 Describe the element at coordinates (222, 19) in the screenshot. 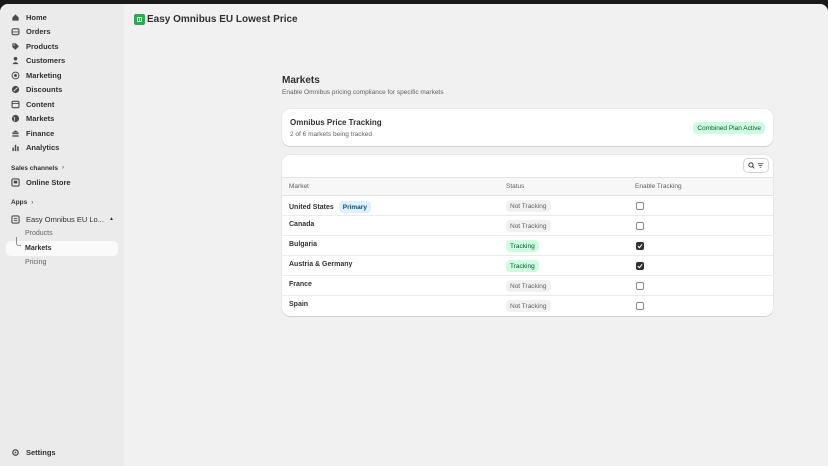

I see `app-title: Easy Omnibus EU Lowest Price` at that location.